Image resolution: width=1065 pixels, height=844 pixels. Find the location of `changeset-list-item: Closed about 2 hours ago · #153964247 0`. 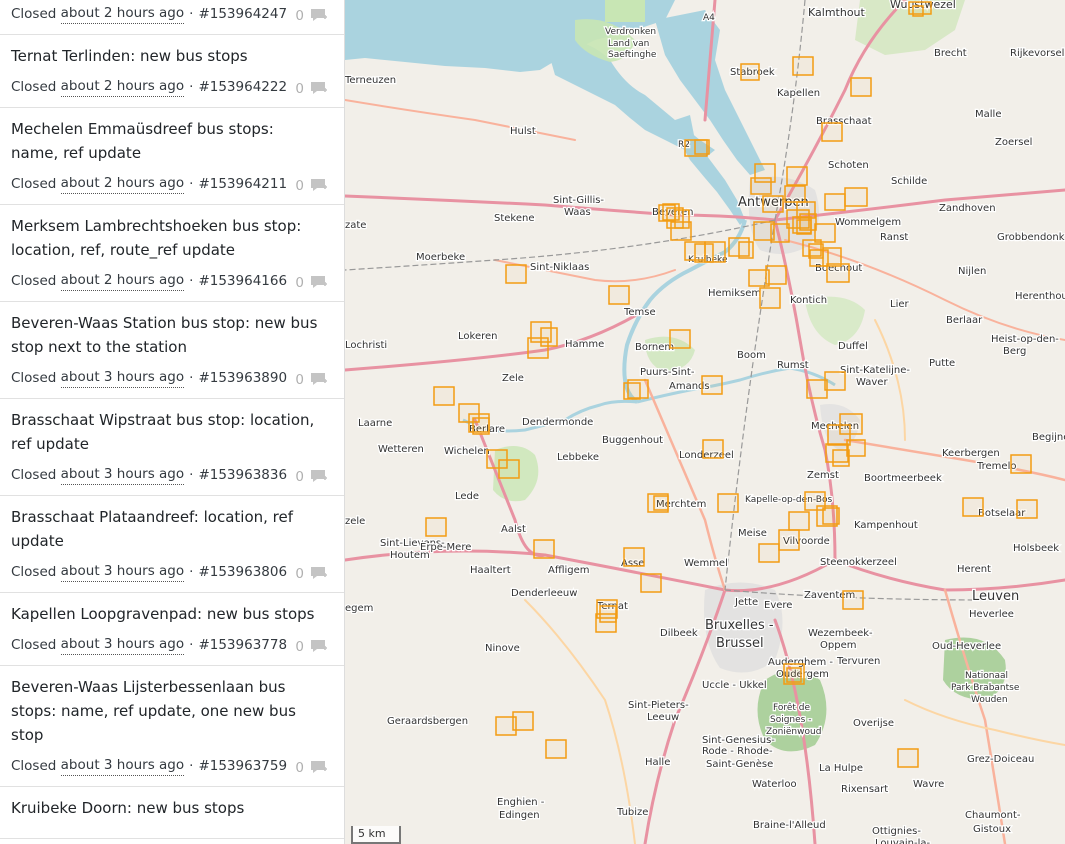

changeset-list-item: Closed about 2 hours ago · #153964247 0 is located at coordinates (172, 17).